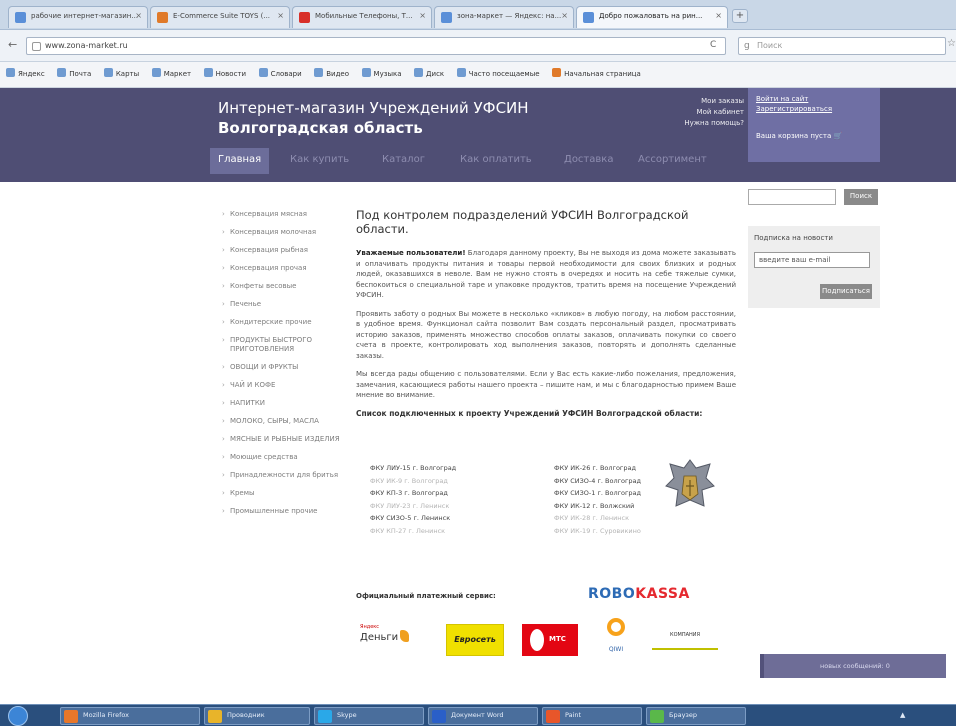  I want to click on browser-tab: зона-маркет — Яндекс: на... ×, so click(504, 17).